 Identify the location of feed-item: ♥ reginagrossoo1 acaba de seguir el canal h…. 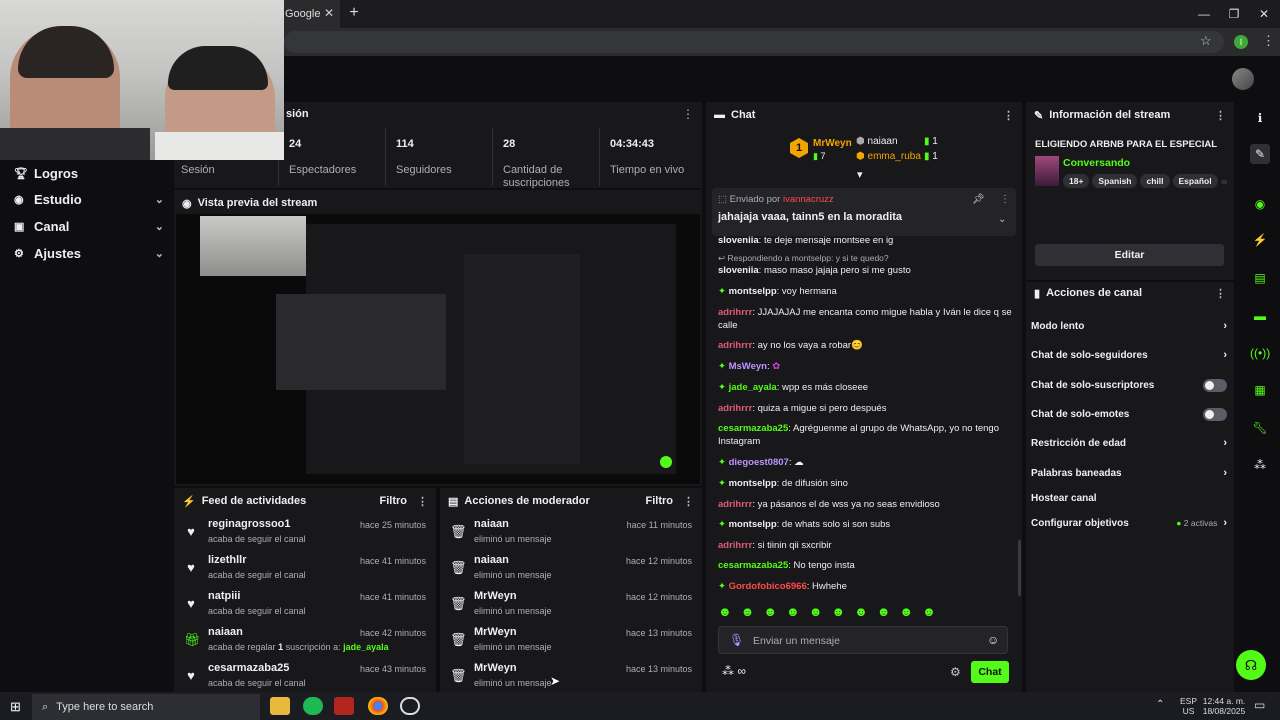
(305, 532).